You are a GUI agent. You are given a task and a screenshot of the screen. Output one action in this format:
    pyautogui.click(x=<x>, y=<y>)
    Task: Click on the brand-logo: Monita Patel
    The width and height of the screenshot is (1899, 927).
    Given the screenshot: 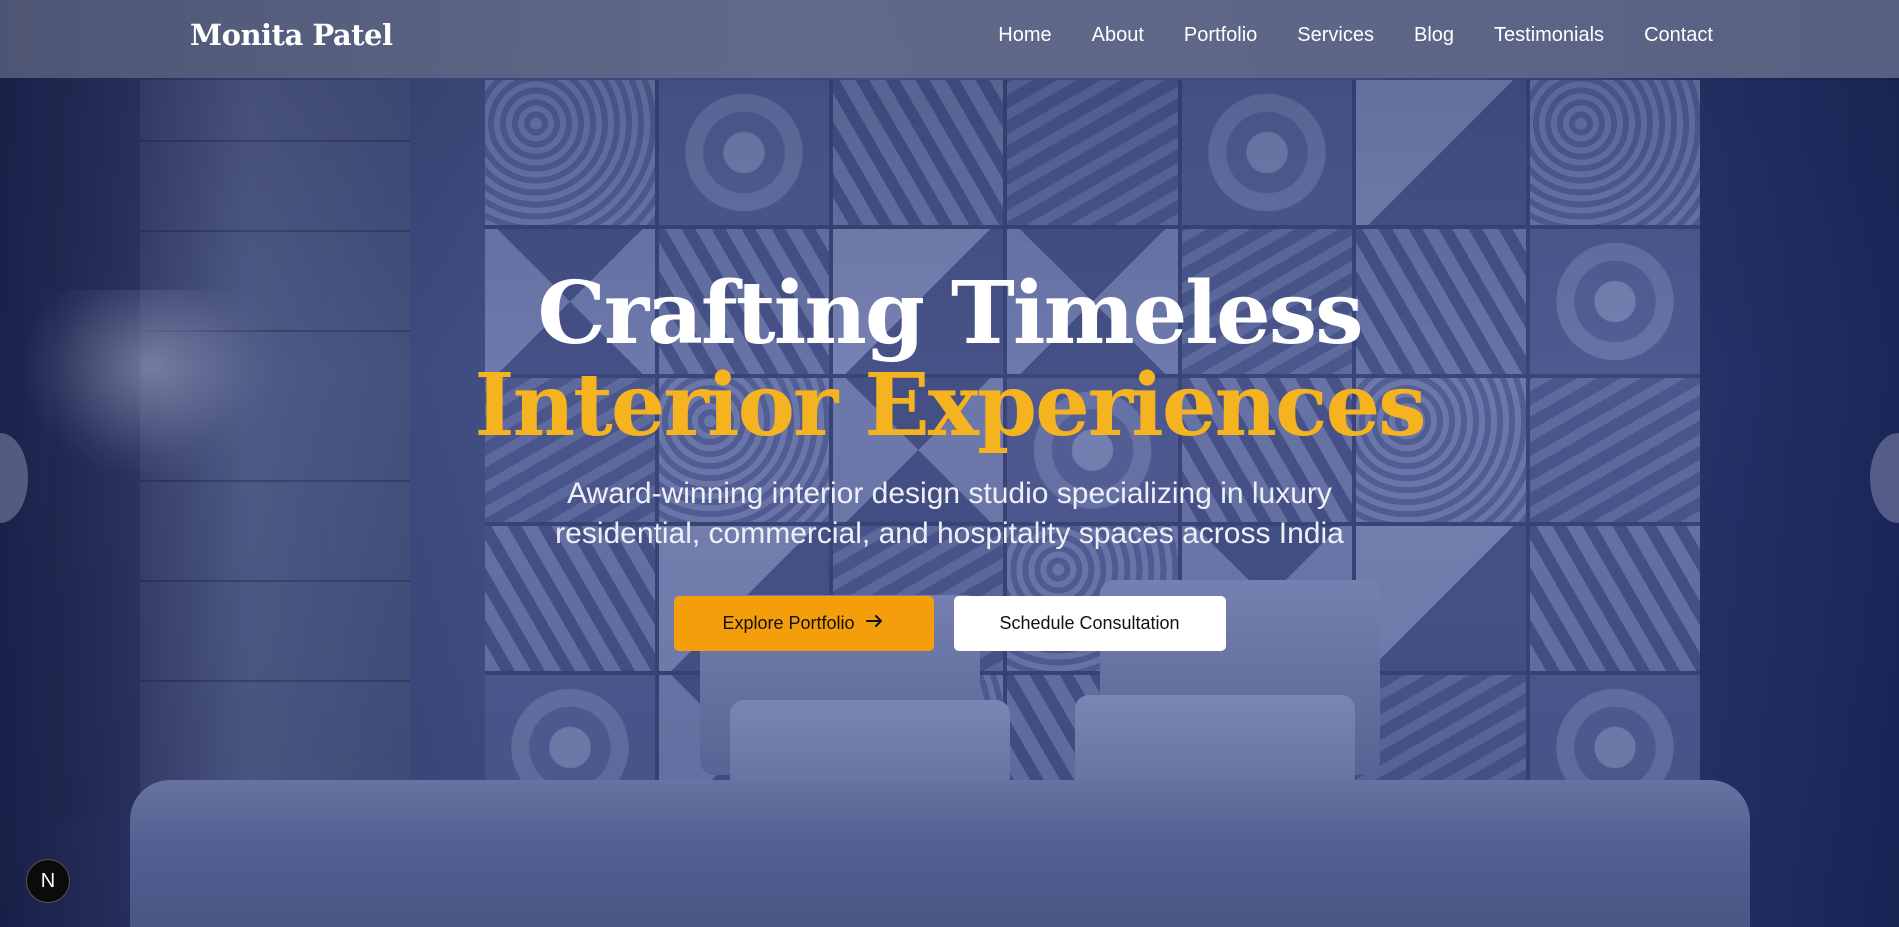 What is the action you would take?
    pyautogui.click(x=291, y=35)
    